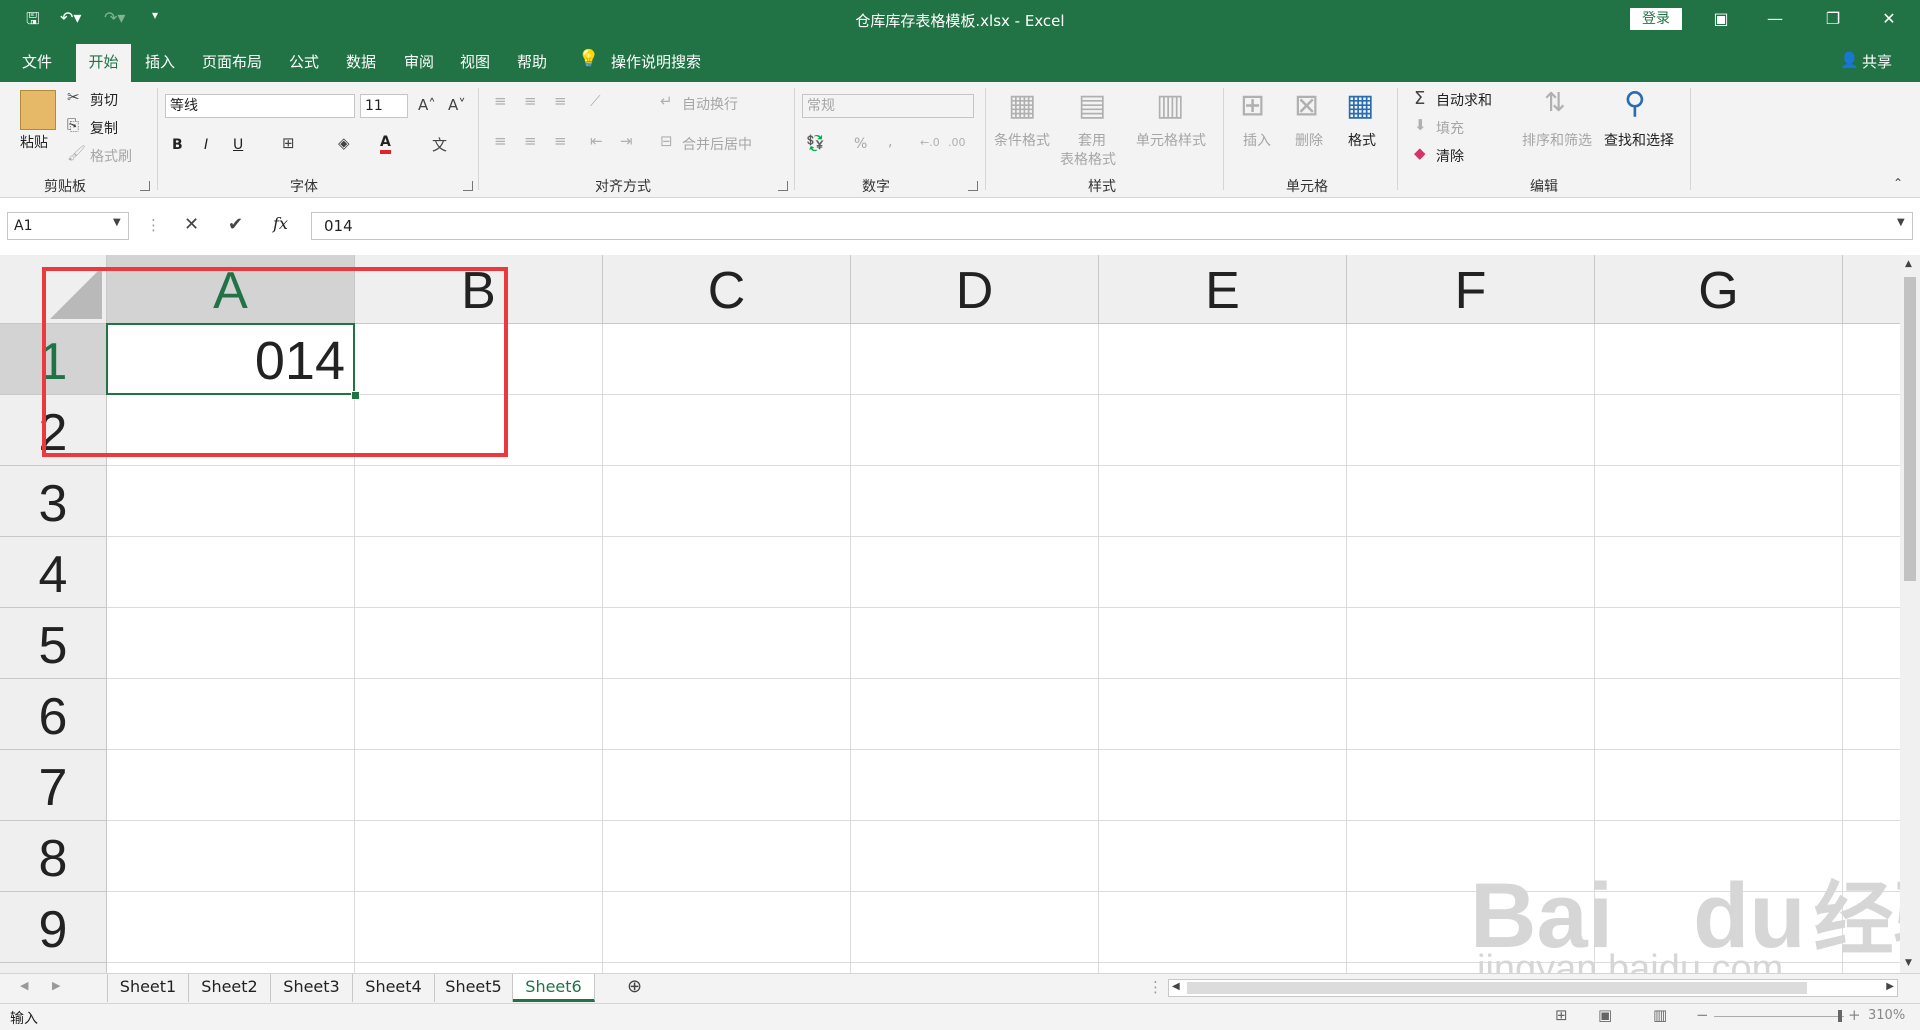 This screenshot has width=1920, height=1030. I want to click on row-header-5: 5, so click(53, 643).